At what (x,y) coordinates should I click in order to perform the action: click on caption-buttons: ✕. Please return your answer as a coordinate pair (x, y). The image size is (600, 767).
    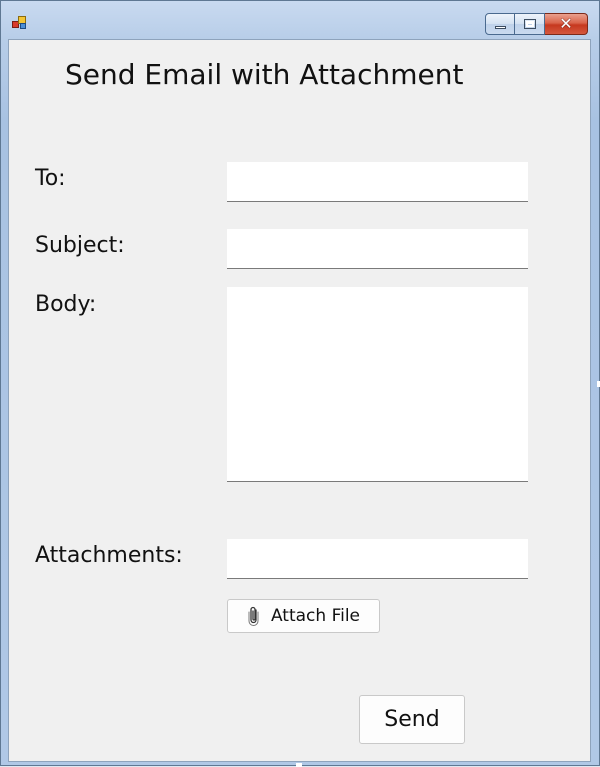
    Looking at the image, I should click on (536, 25).